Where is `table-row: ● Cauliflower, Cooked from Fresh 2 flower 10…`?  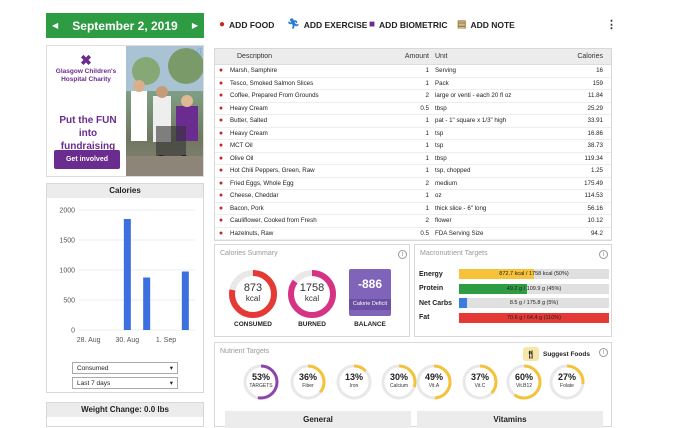 table-row: ● Cauliflower, Cooked from Fresh 2 flower 10… is located at coordinates (413, 221).